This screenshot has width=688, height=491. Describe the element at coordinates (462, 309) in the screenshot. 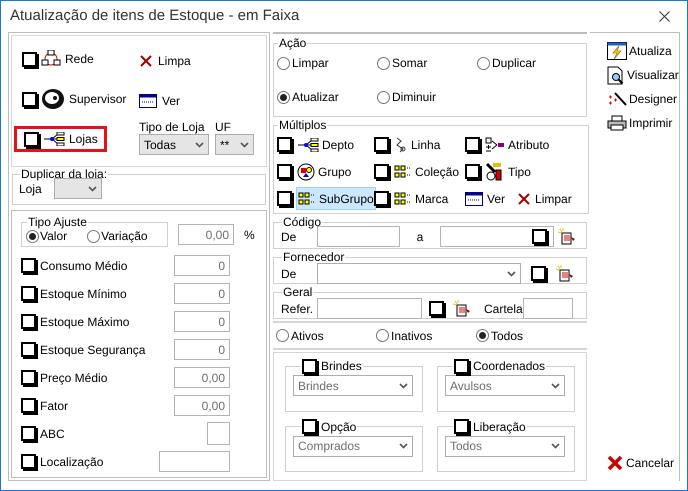

I see `notepad-icon` at that location.